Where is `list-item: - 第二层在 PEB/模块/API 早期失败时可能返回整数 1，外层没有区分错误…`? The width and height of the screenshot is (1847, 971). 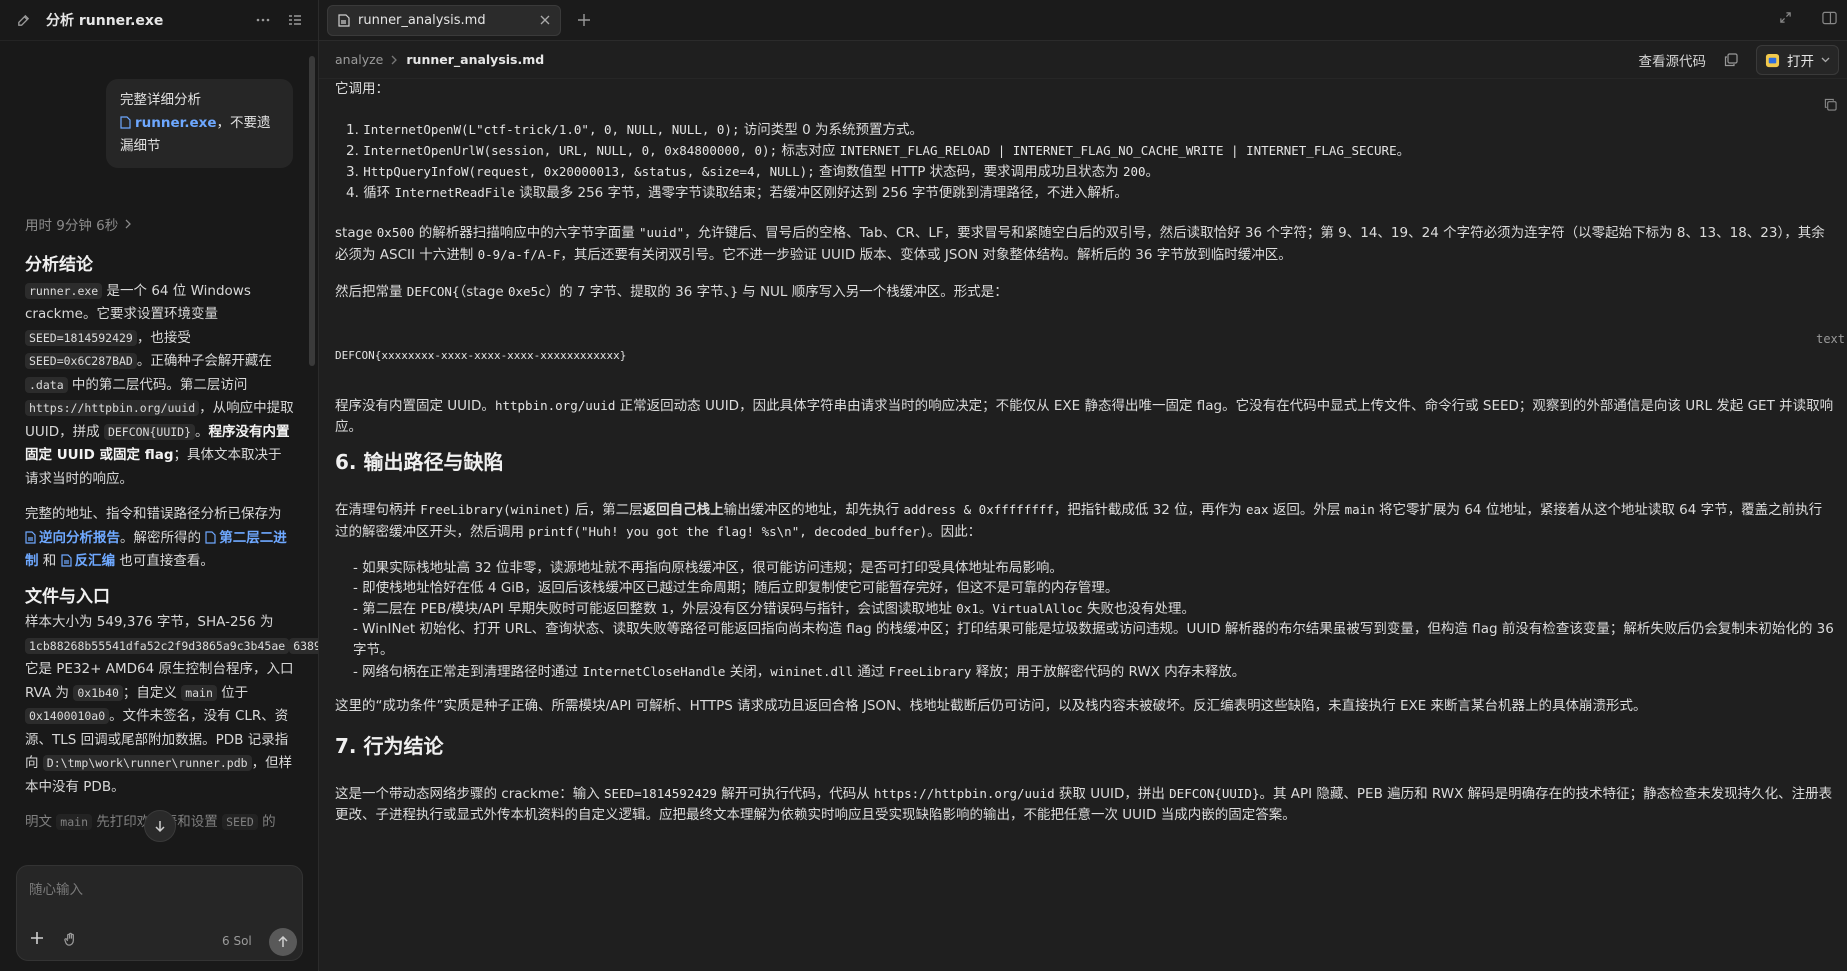 list-item: - 第二层在 PEB/模块/API 早期失败时可能返回整数 1，外层没有区分错误… is located at coordinates (774, 609).